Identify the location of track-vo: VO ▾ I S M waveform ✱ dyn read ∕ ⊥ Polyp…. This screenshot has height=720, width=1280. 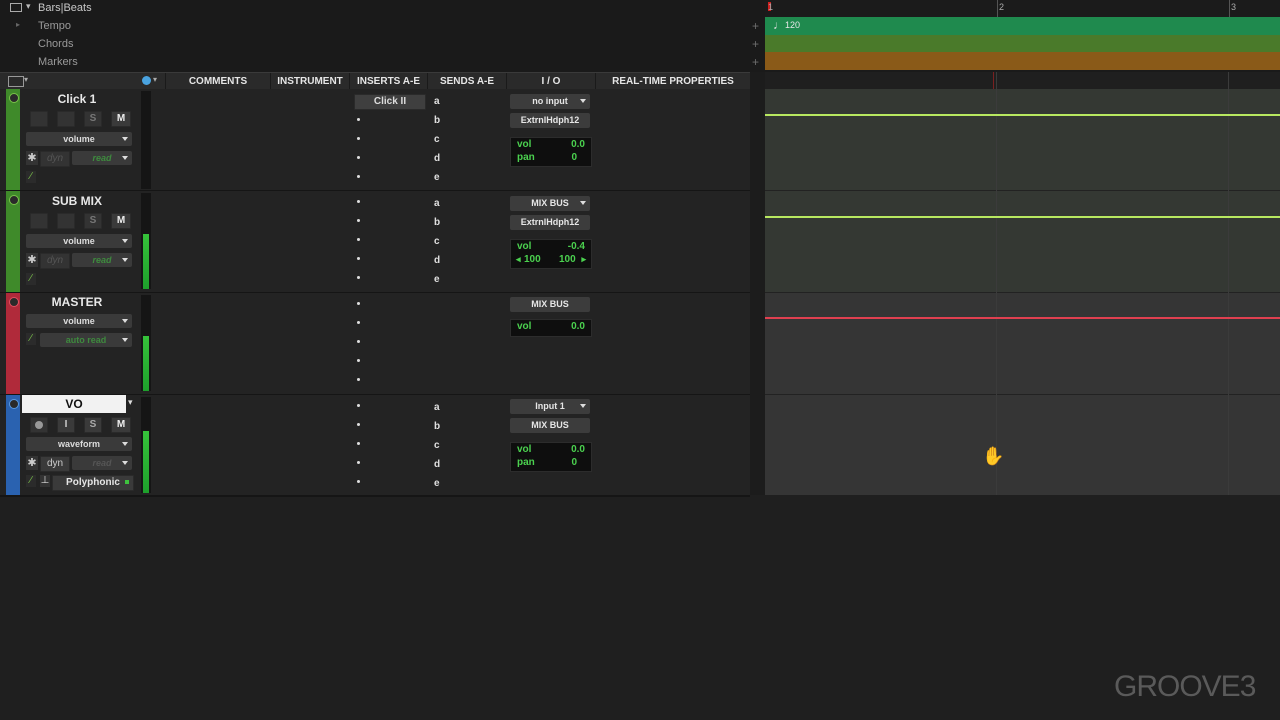
(375, 446).